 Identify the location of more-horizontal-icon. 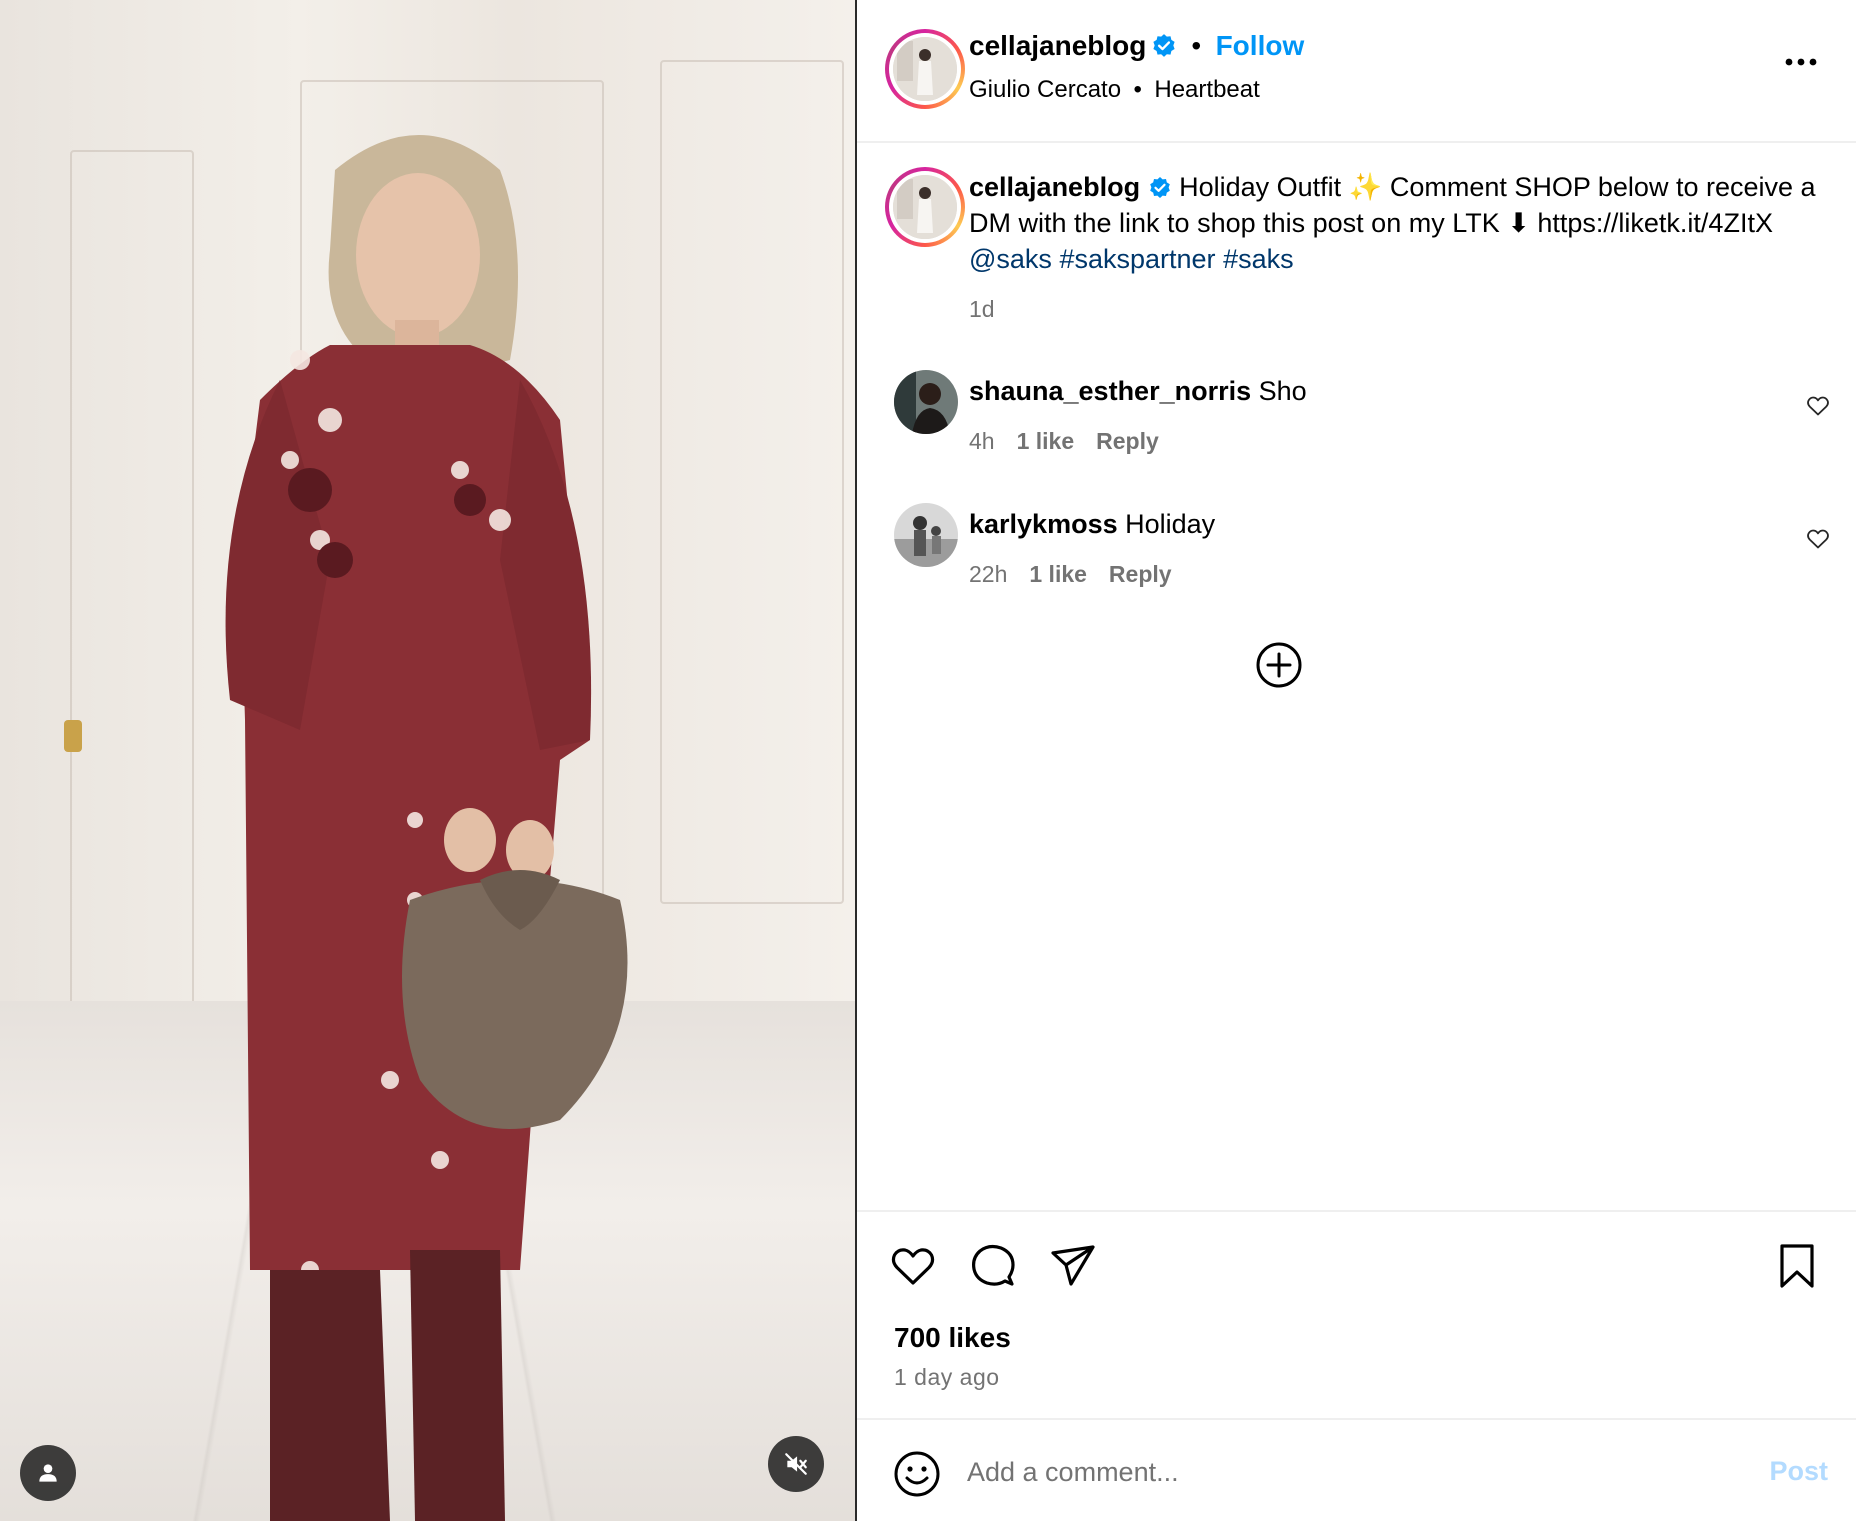
(1801, 62).